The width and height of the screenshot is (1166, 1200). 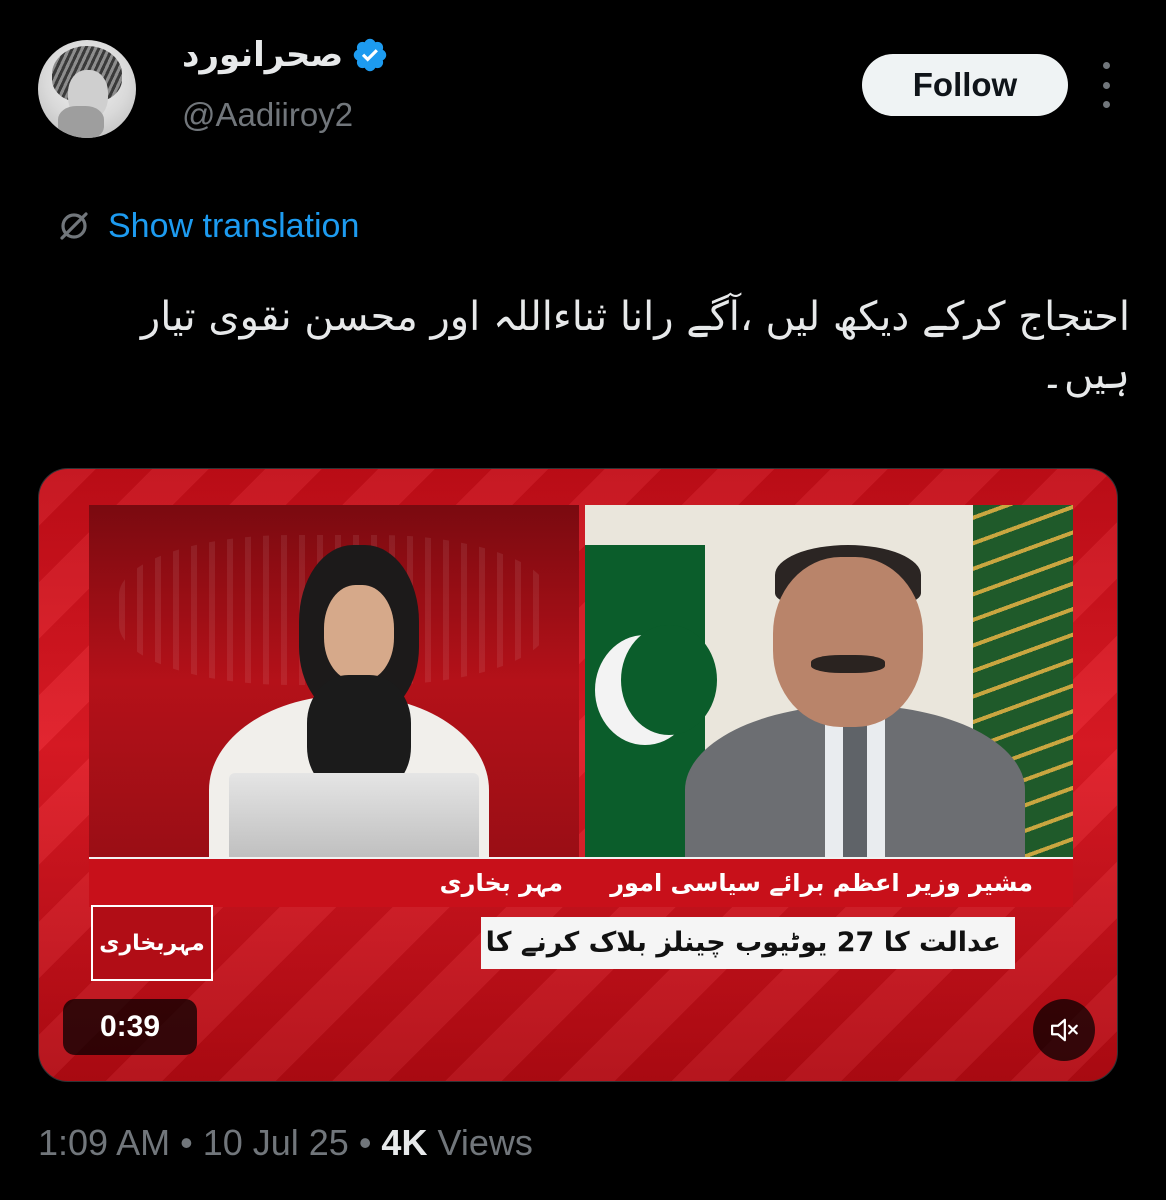 I want to click on show-translation-label: Show translation, so click(x=233, y=226).